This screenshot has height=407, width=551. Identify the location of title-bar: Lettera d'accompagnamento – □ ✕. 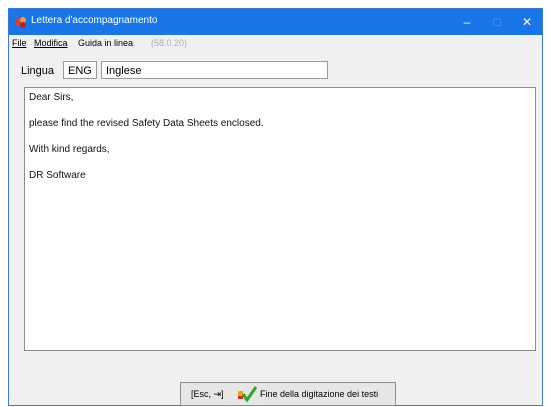
(275, 22).